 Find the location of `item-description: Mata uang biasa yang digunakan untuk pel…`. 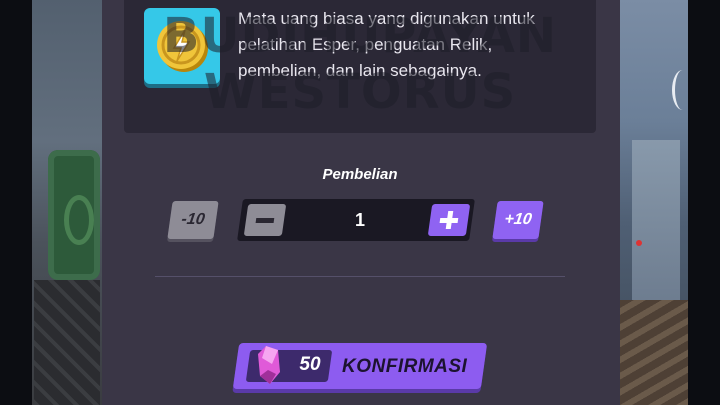

item-description: Mata uang biasa yang digunakan untuk pel… is located at coordinates (386, 44).